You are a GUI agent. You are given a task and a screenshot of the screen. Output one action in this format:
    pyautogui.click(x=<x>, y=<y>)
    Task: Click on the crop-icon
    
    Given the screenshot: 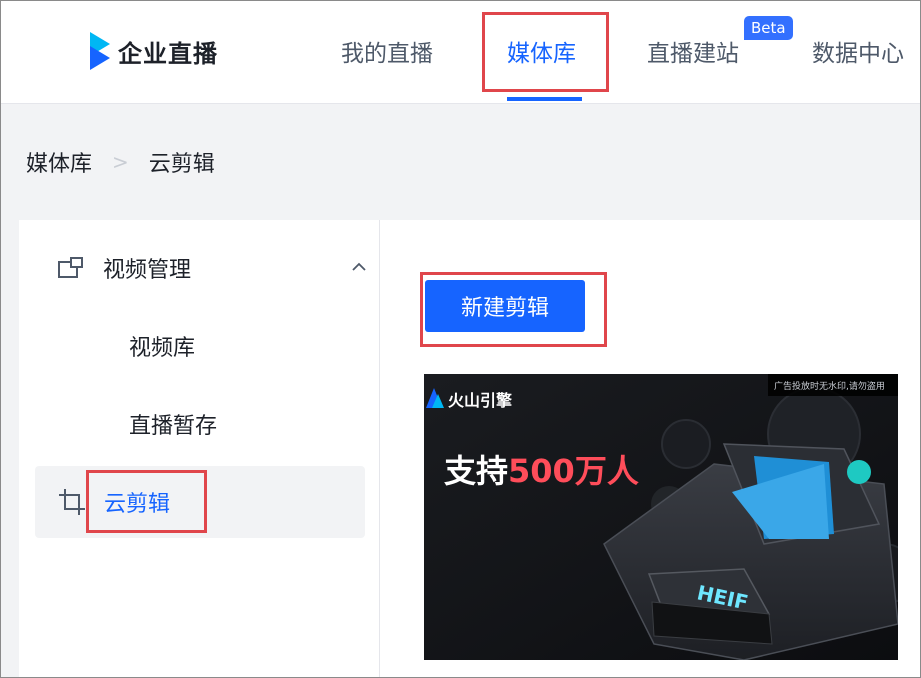 What is the action you would take?
    pyautogui.click(x=72, y=502)
    